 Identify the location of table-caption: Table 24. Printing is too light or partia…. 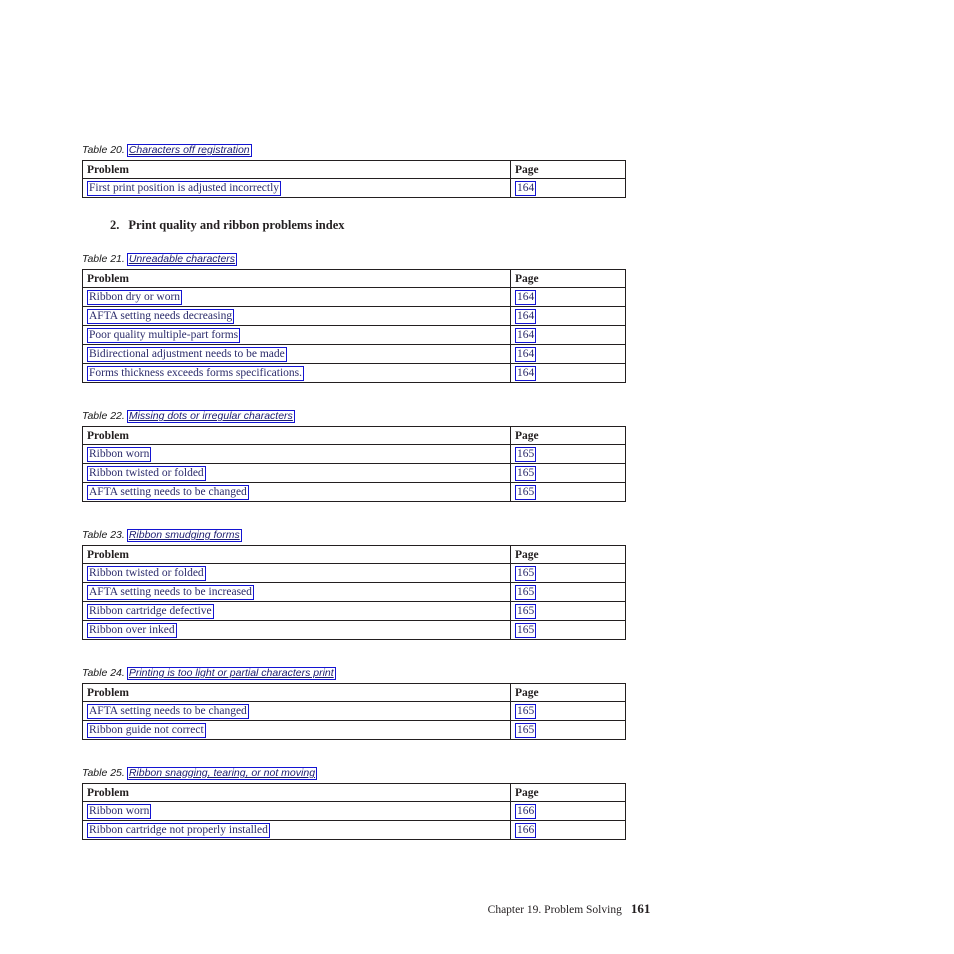
(353, 673).